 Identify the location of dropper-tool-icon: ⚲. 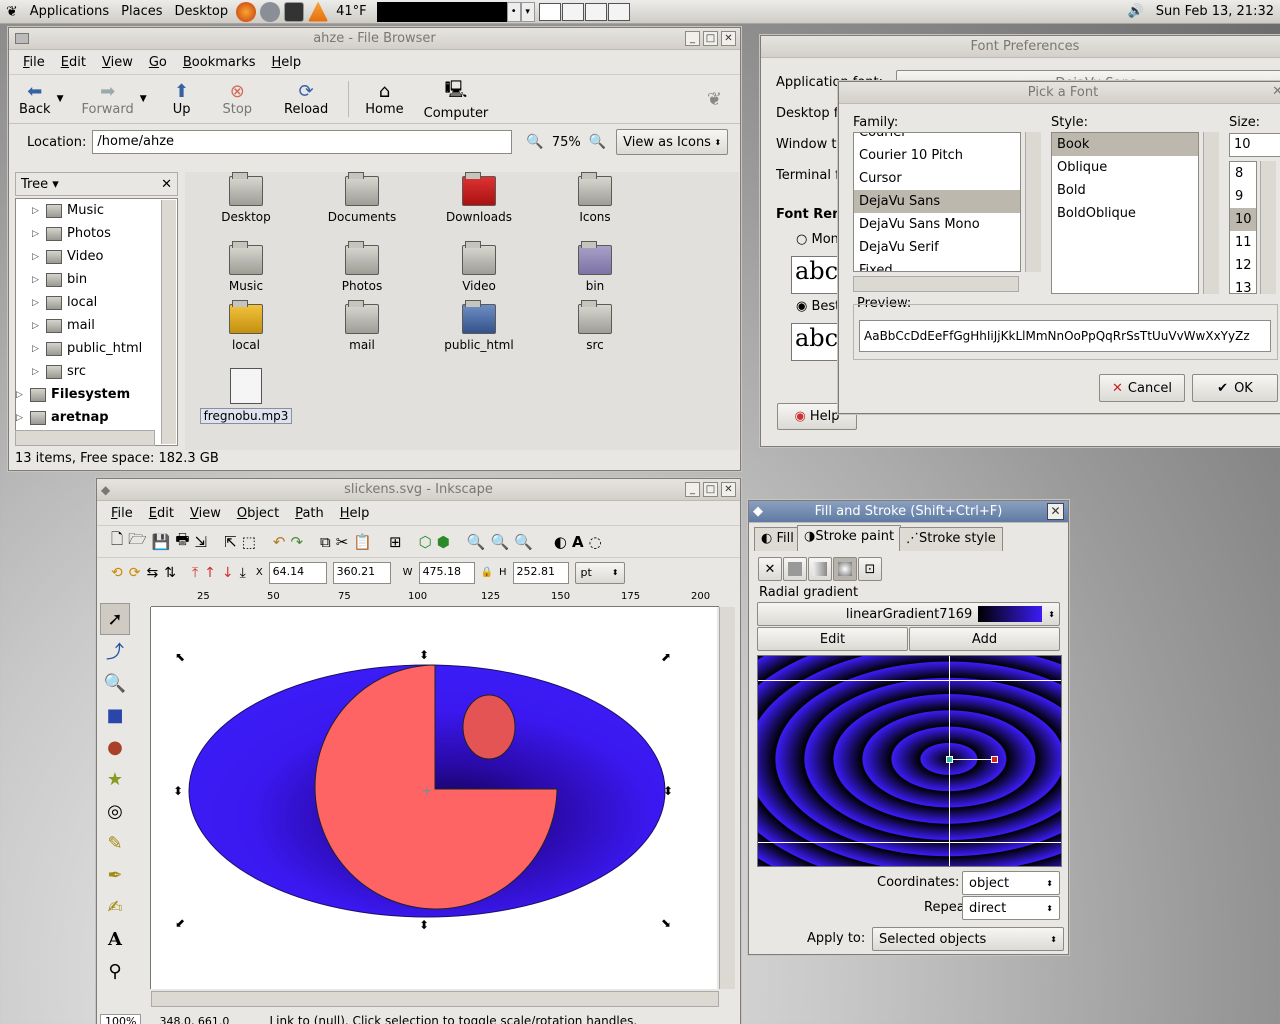
(115, 971).